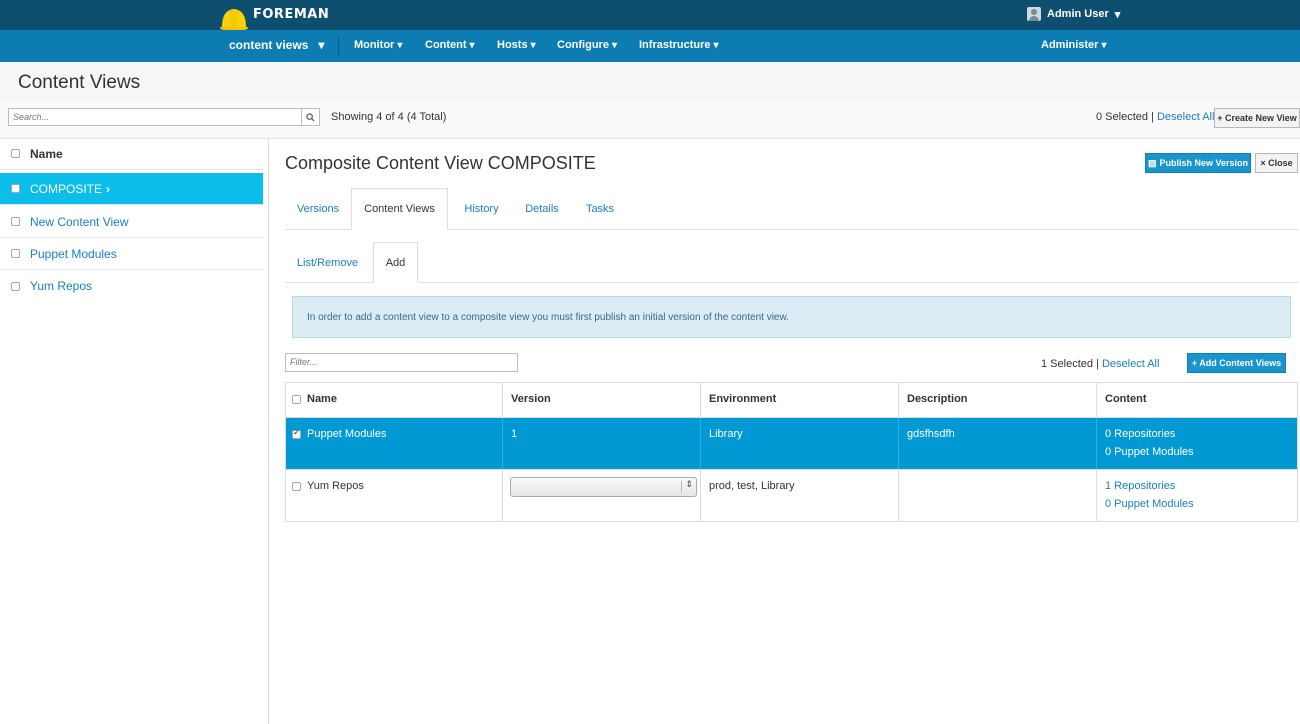 The width and height of the screenshot is (1300, 724). Describe the element at coordinates (15, 153) in the screenshot. I see `select-all-checkbox` at that location.